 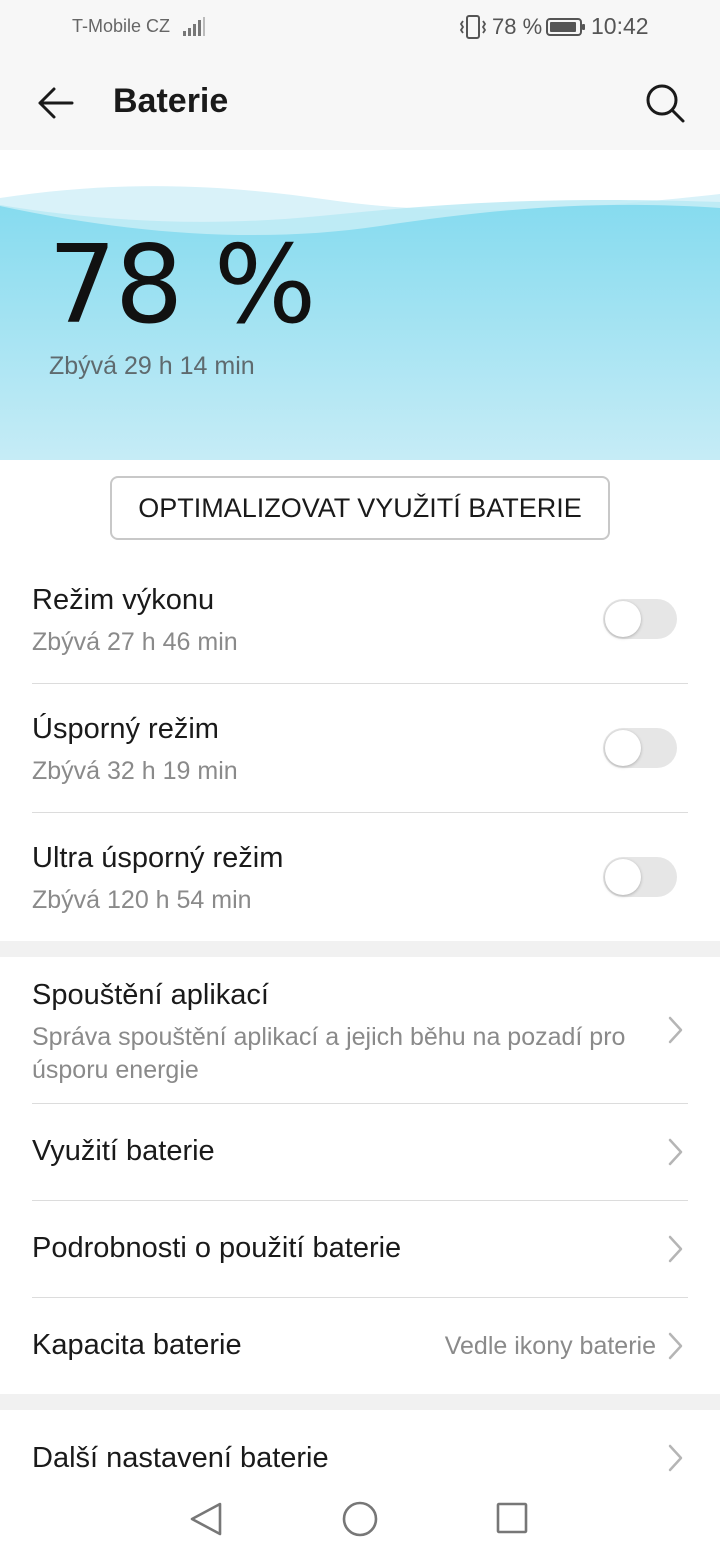 What do you see at coordinates (142, 900) in the screenshot?
I see `row-subtitle: Zbývá 120 h 54 min` at bounding box center [142, 900].